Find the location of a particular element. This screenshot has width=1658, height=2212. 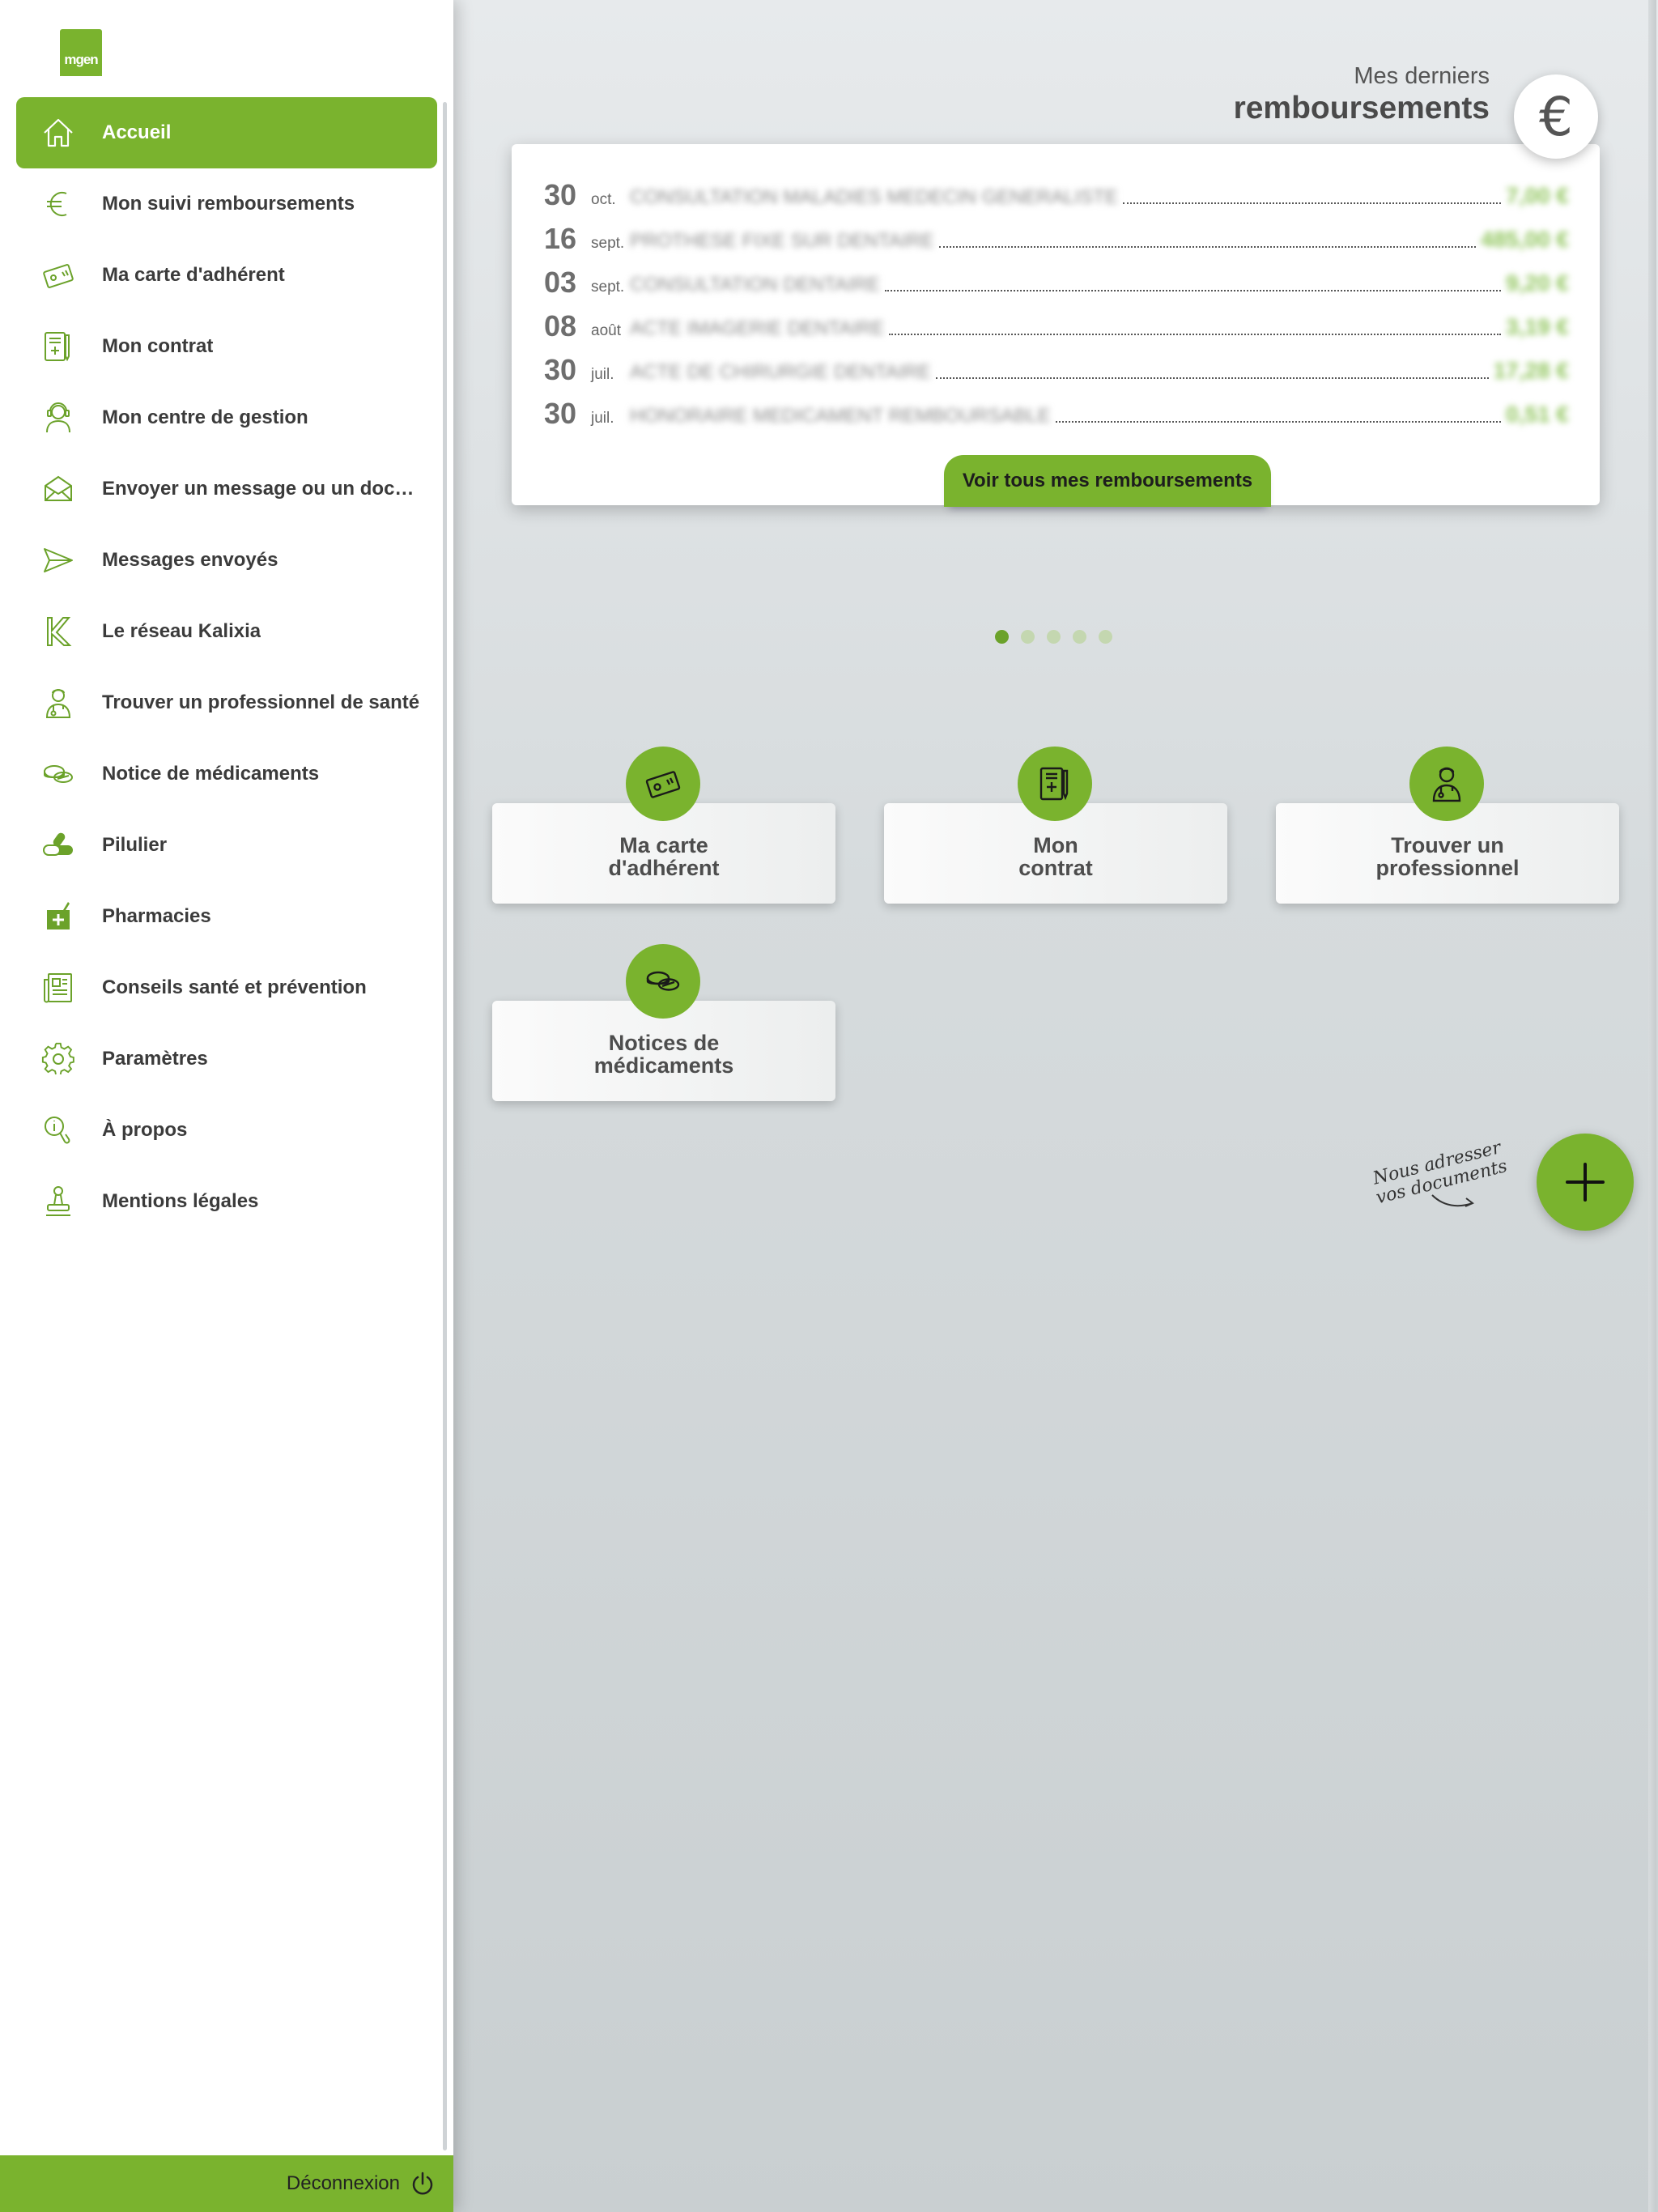

reimbursement-description: CONSULTATION DENTAIRE is located at coordinates (755, 285).